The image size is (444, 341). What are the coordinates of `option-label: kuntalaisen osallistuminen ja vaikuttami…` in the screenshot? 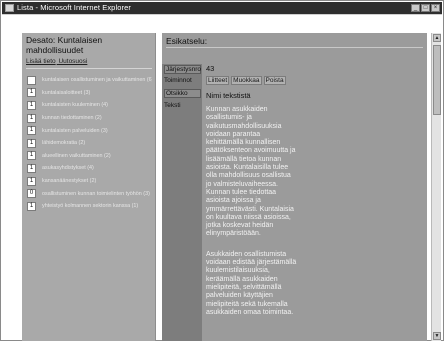 It's located at (97, 80).